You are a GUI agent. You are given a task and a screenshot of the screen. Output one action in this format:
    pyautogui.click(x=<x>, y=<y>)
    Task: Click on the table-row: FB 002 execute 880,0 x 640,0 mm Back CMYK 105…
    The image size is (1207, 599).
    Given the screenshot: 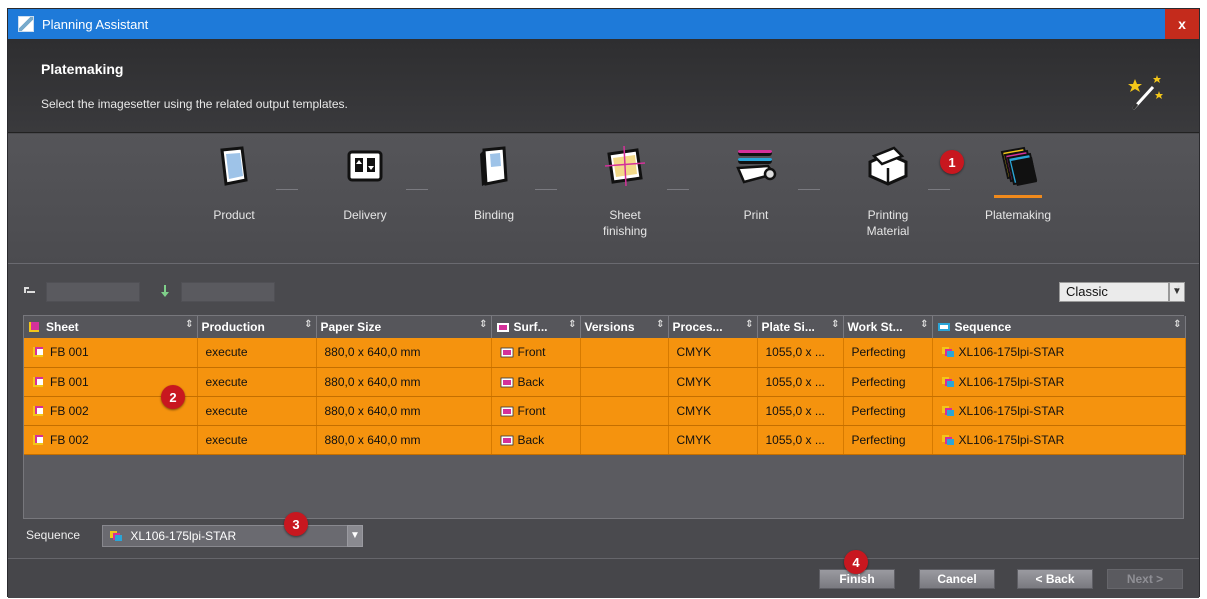 What is the action you would take?
    pyautogui.click(x=605, y=440)
    